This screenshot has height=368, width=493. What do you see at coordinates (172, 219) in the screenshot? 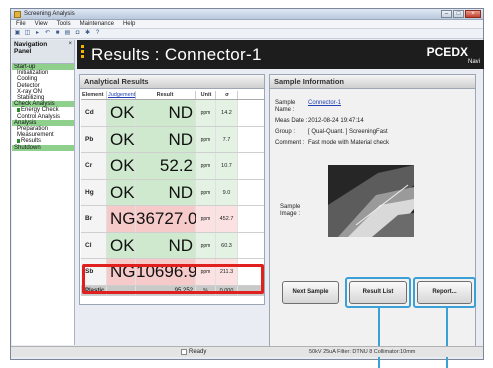
I see `result-row-br: Br NG 36727.0 ppm 452.7` at bounding box center [172, 219].